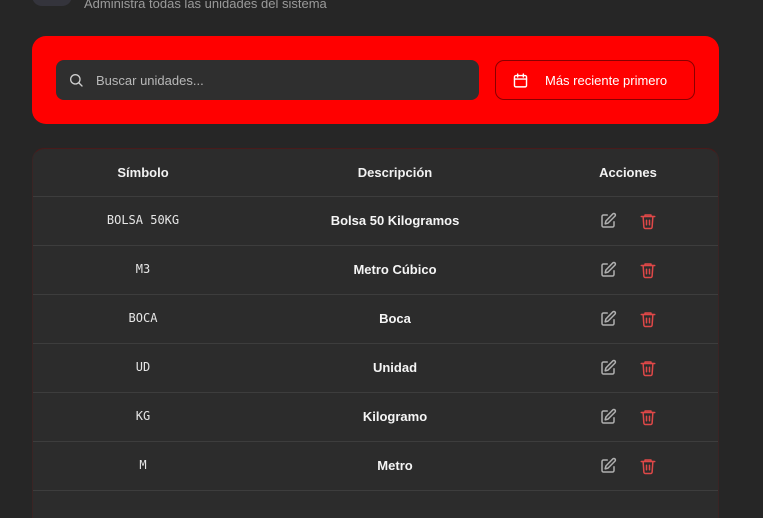  What do you see at coordinates (143, 318) in the screenshot?
I see `unit-symbol: BOCA` at bounding box center [143, 318].